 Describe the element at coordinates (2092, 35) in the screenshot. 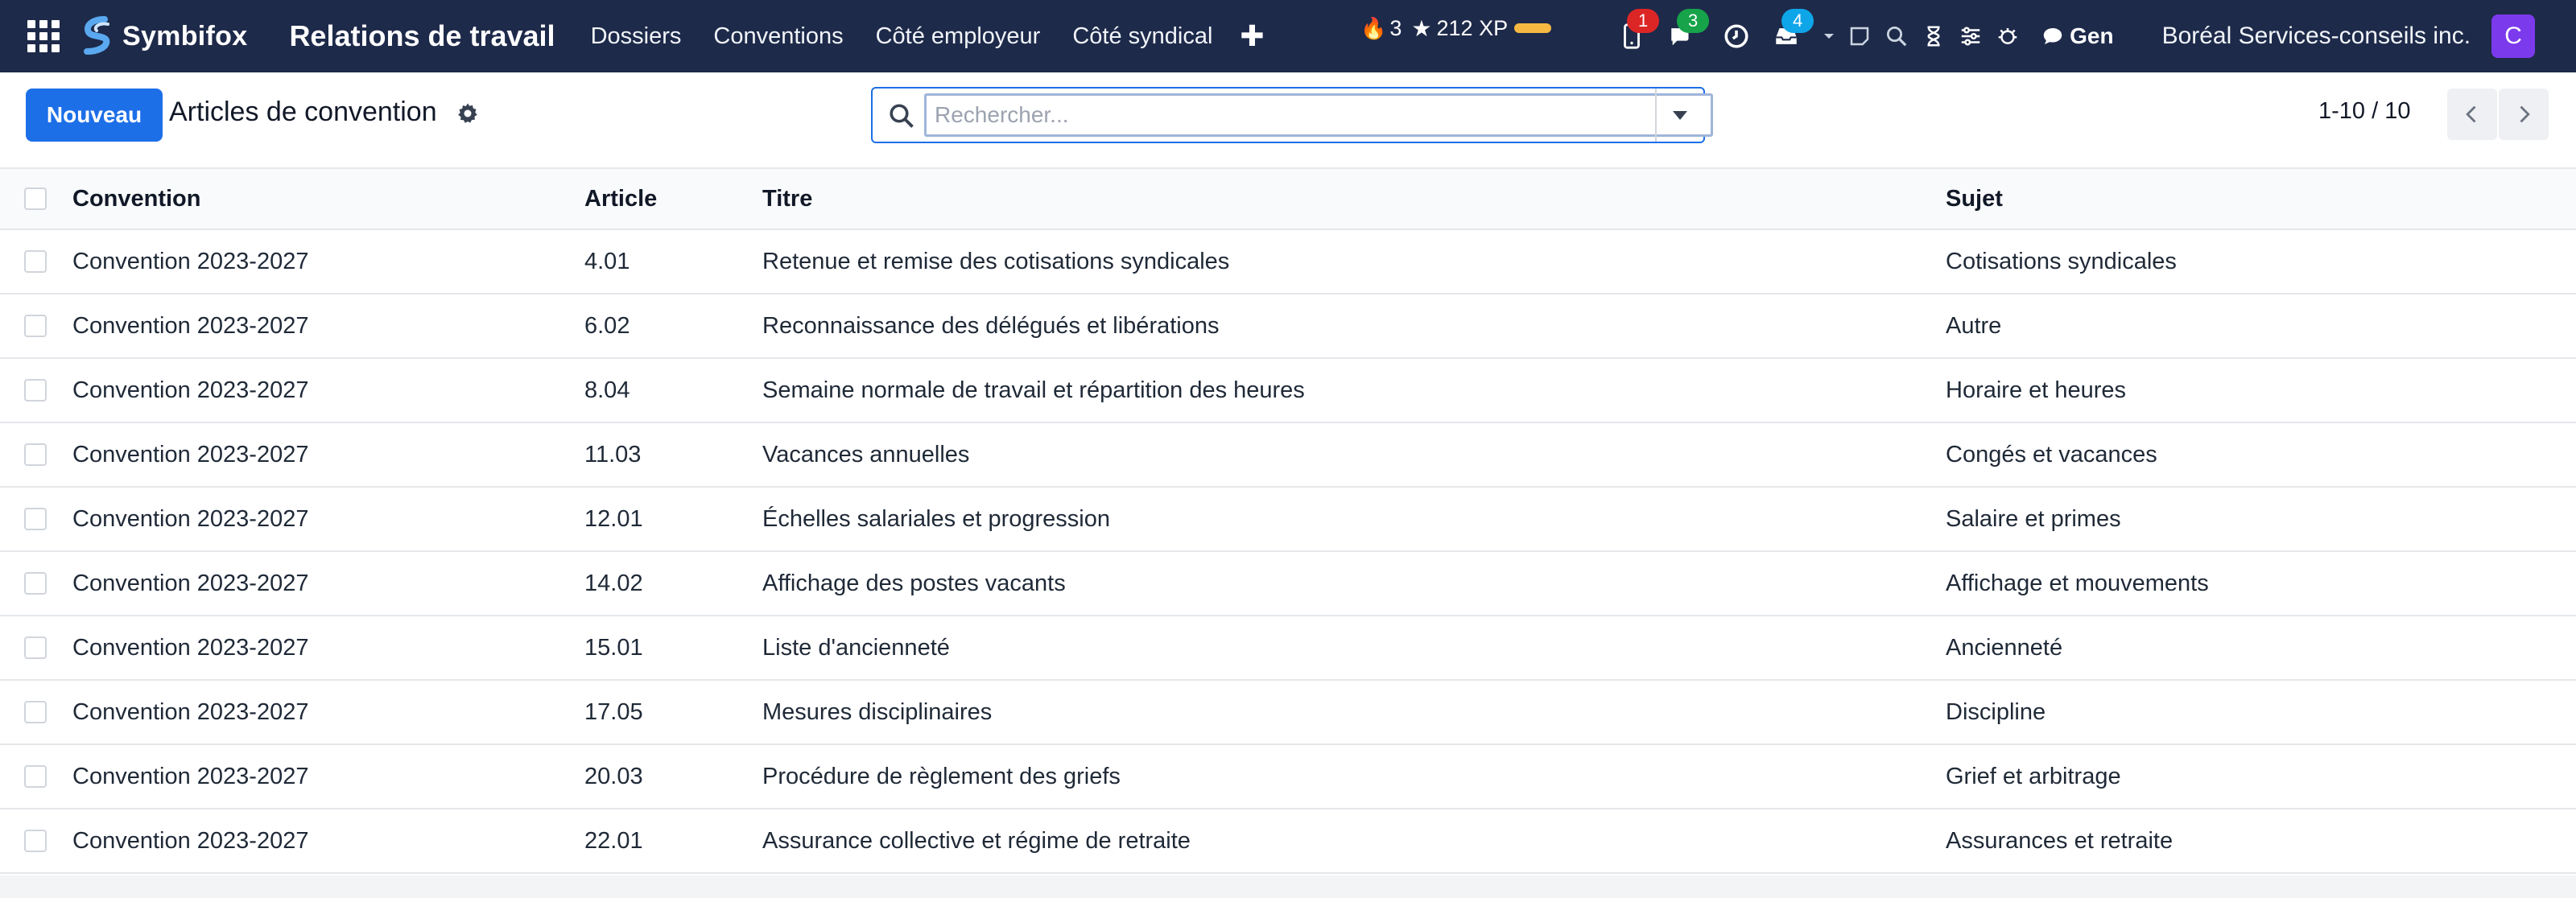

I see `gen-label: Gen` at that location.